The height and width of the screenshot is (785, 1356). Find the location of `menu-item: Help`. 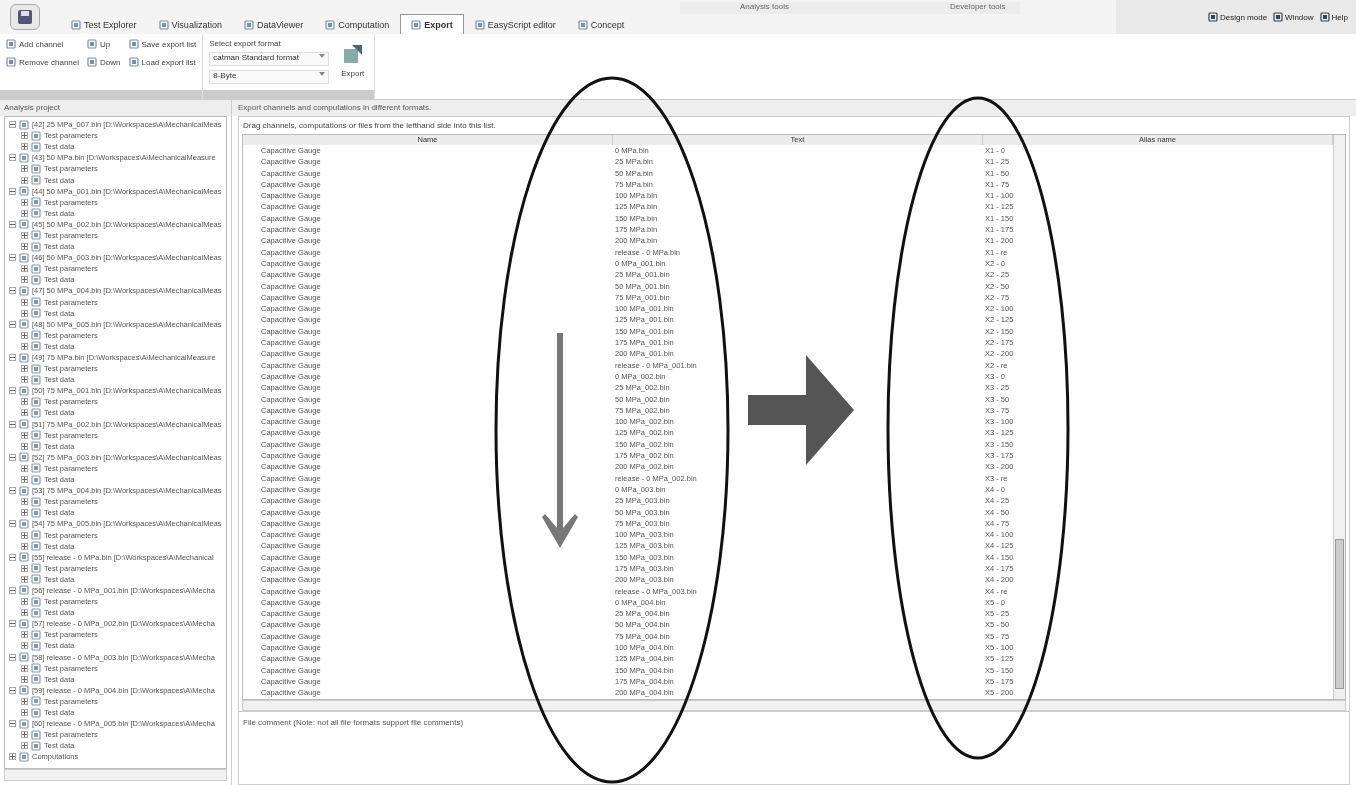

menu-item: Help is located at coordinates (1333, 17).